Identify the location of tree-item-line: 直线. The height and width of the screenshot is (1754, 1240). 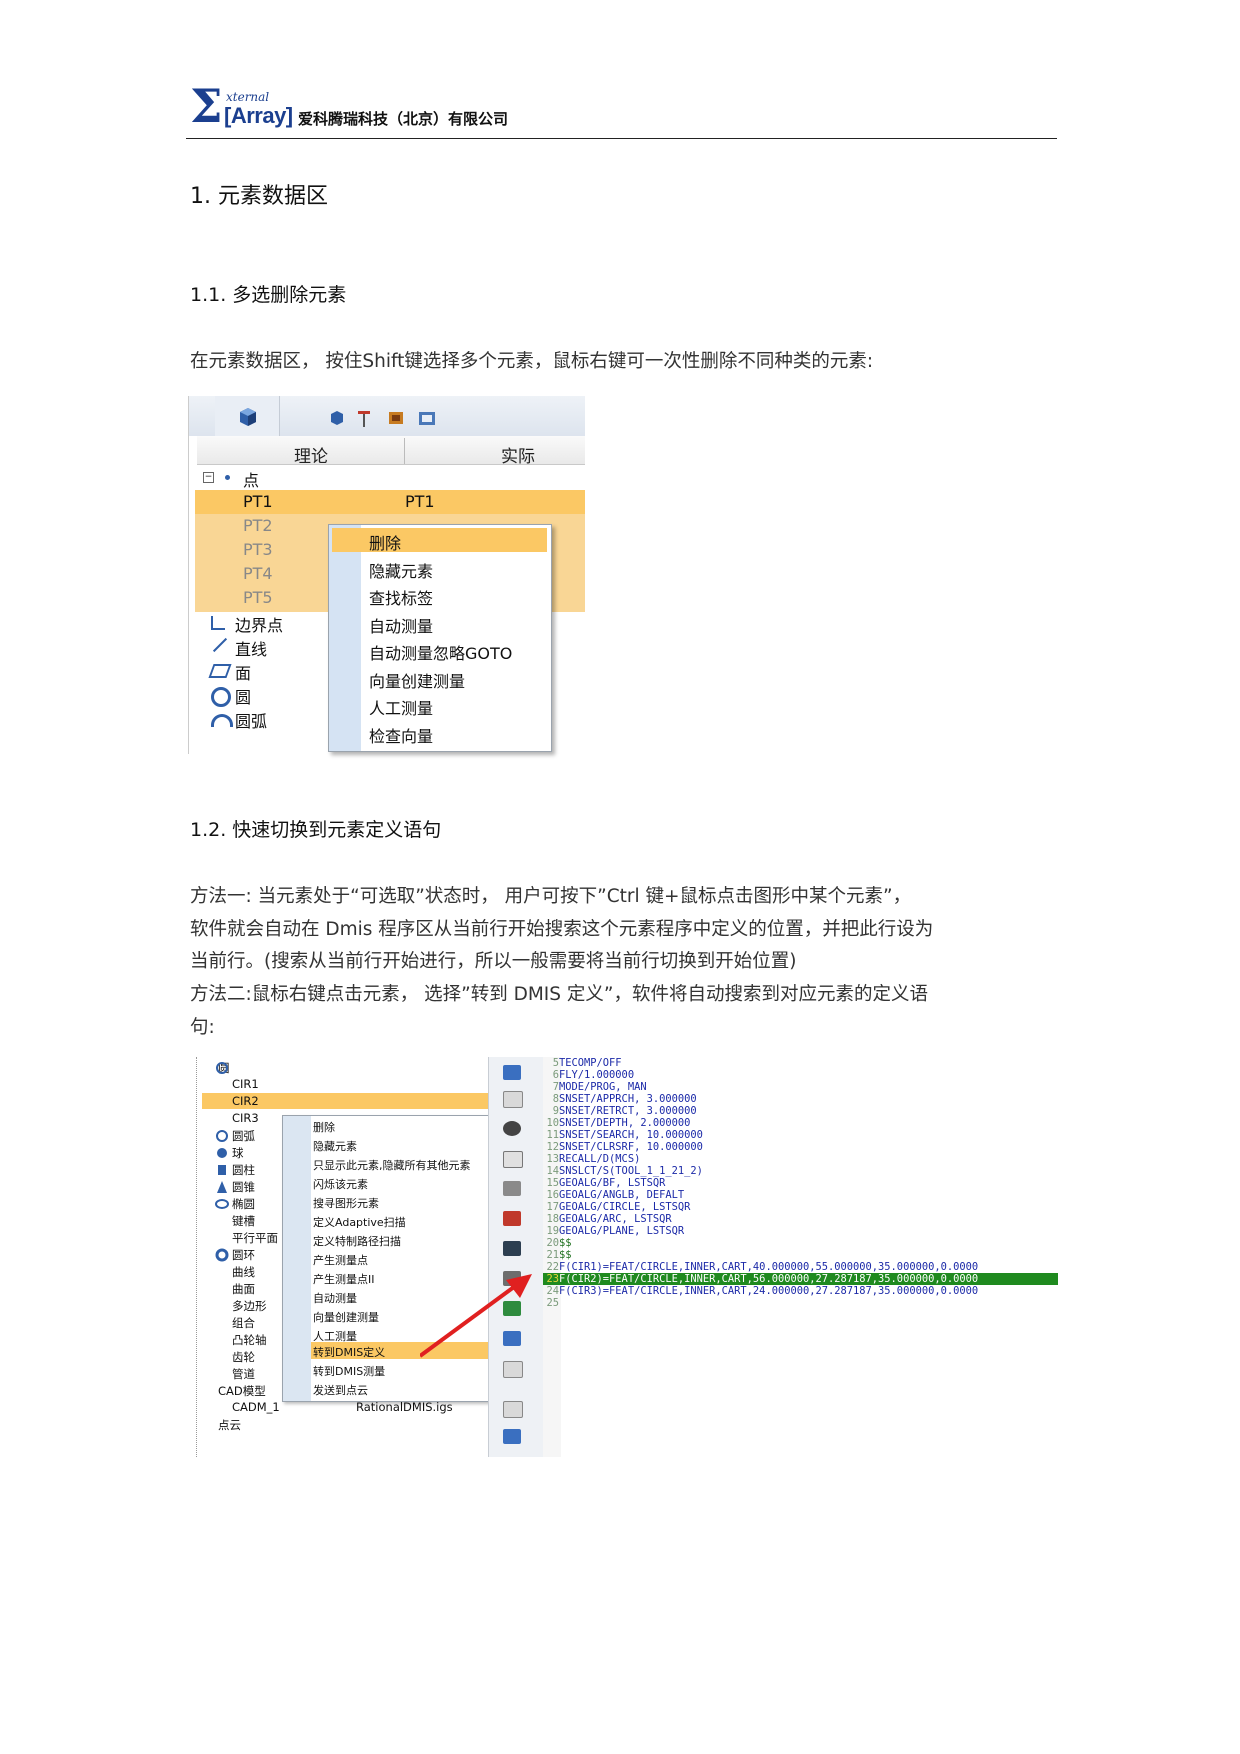
(251, 648).